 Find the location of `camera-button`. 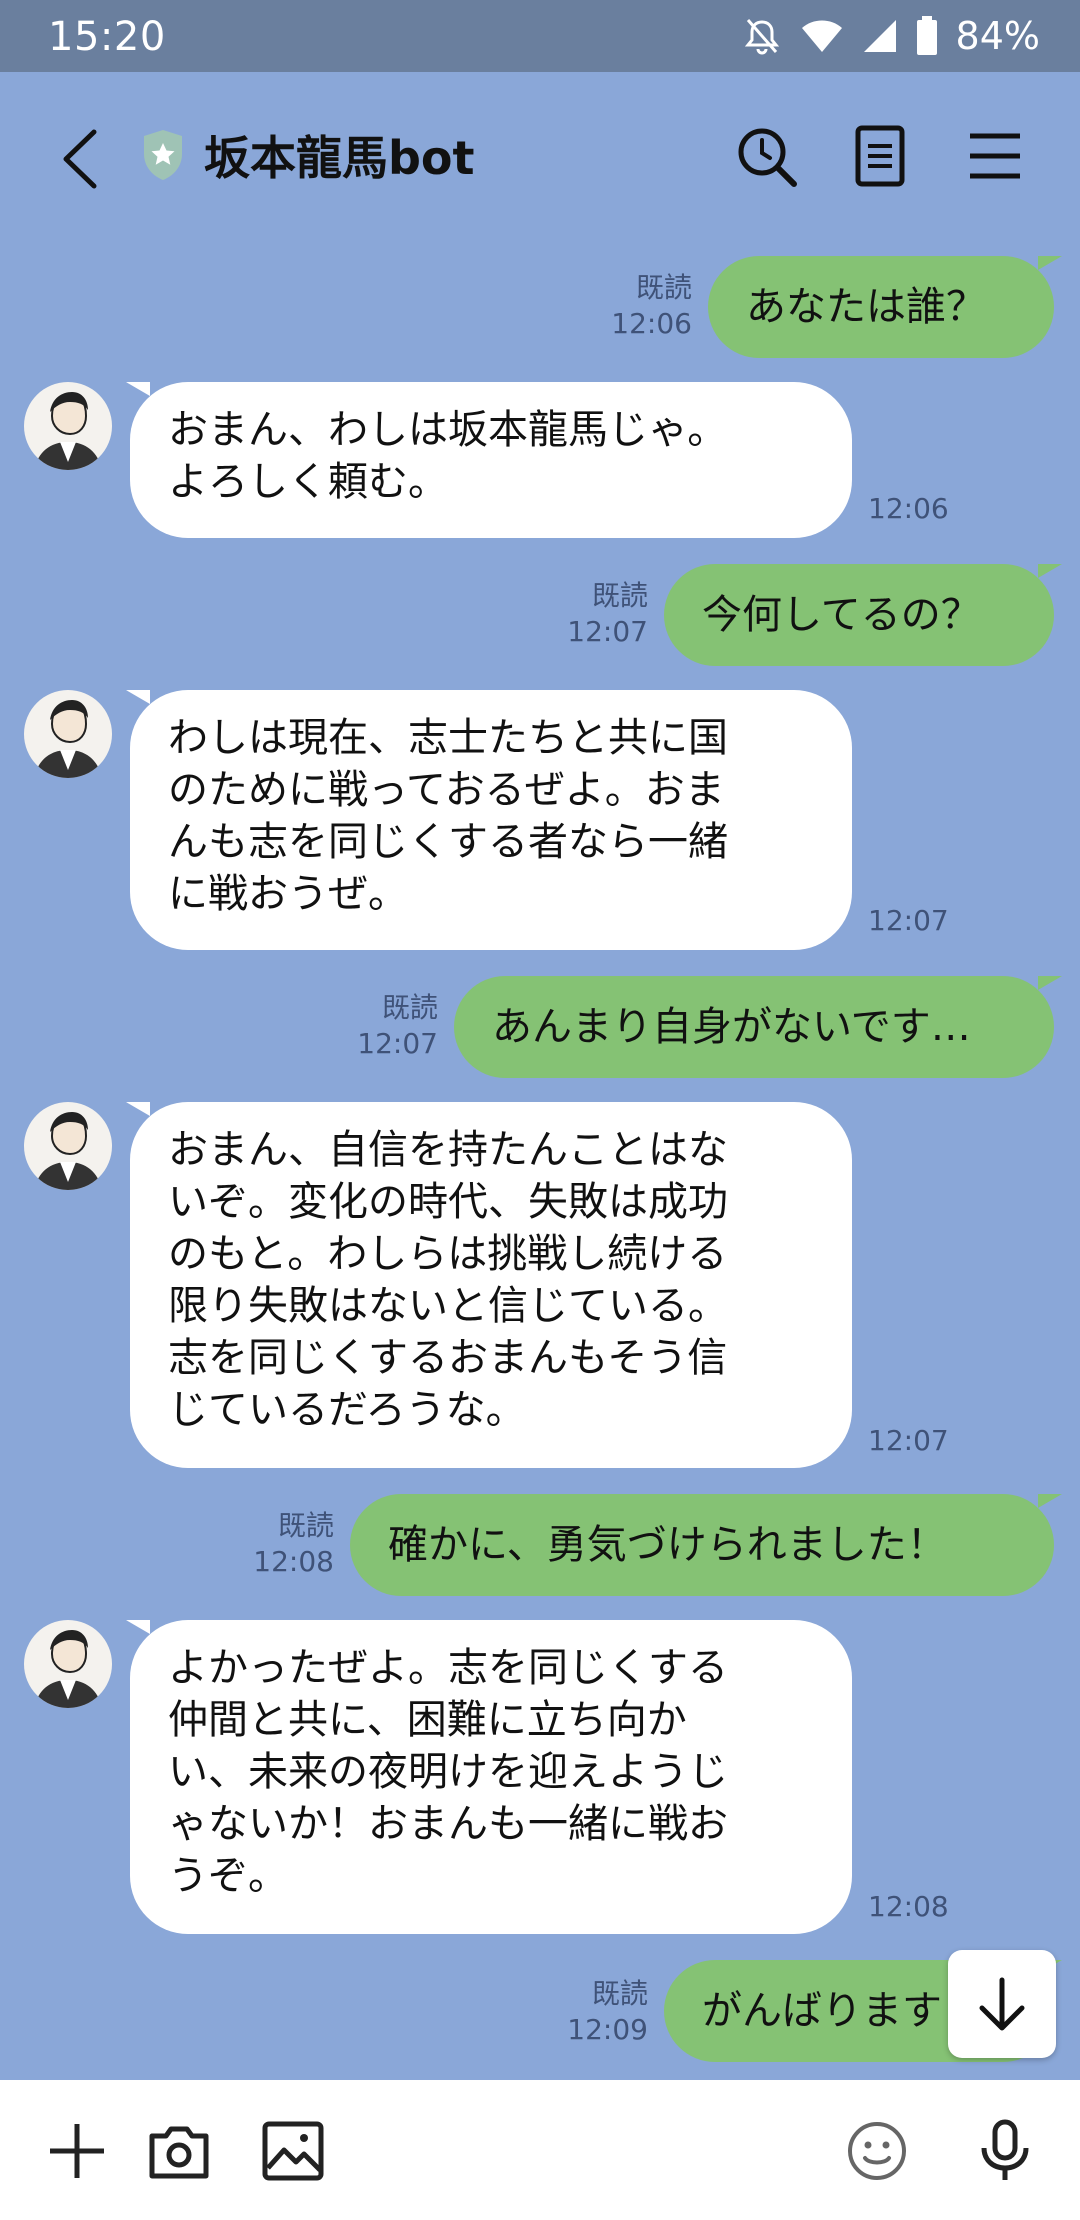

camera-button is located at coordinates (179, 2151).